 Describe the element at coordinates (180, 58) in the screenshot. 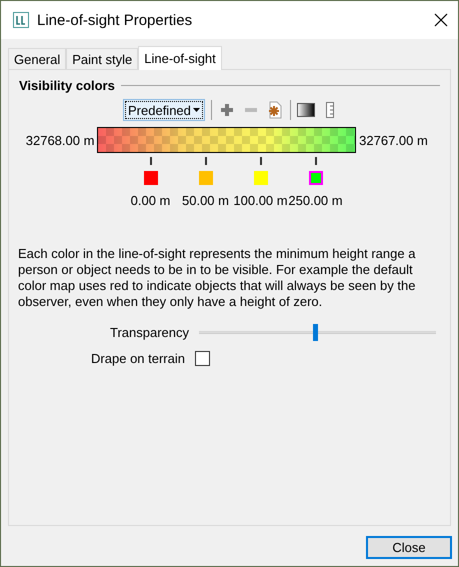

I see `tab: Line-of-sight` at that location.